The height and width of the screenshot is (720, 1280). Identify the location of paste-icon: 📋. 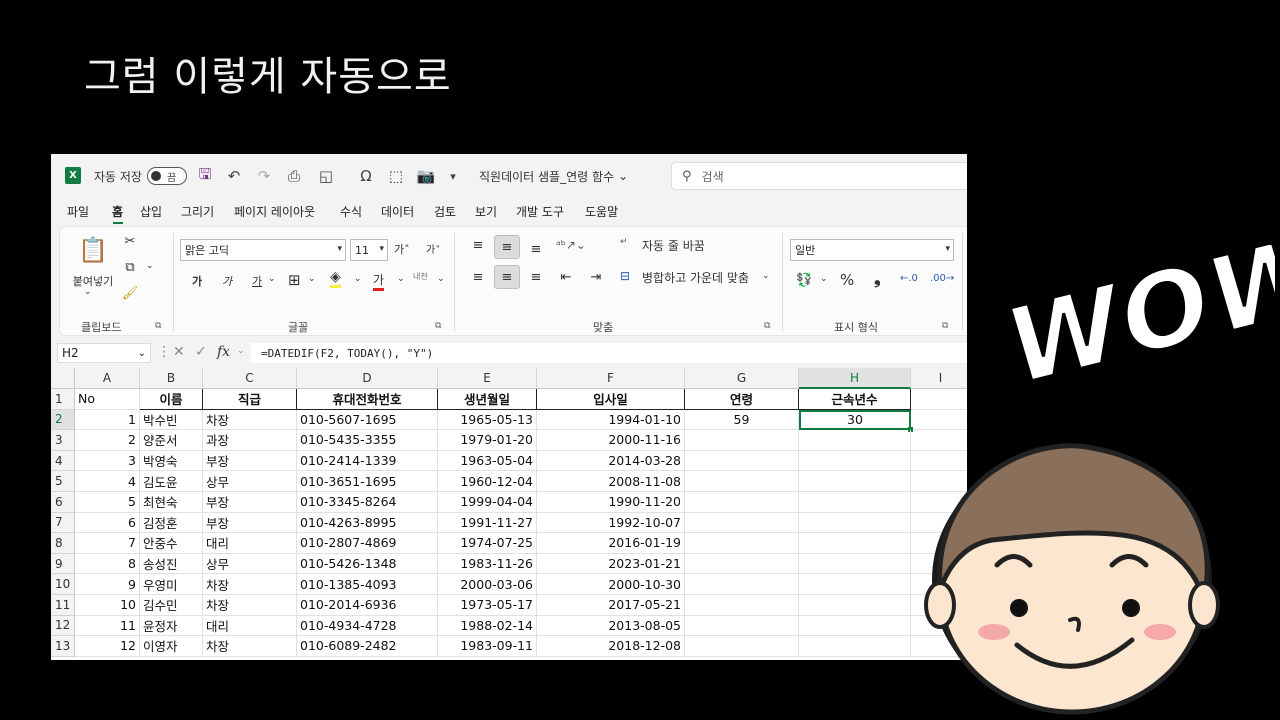
(93, 250).